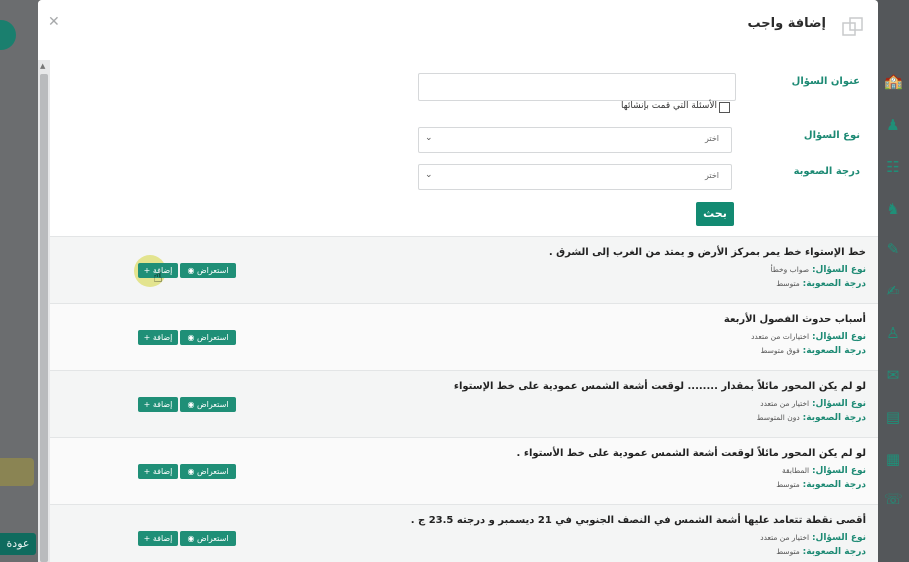 The width and height of the screenshot is (909, 562). What do you see at coordinates (780, 336) in the screenshot?
I see `meta-type-value: اختيارات من متعدد` at bounding box center [780, 336].